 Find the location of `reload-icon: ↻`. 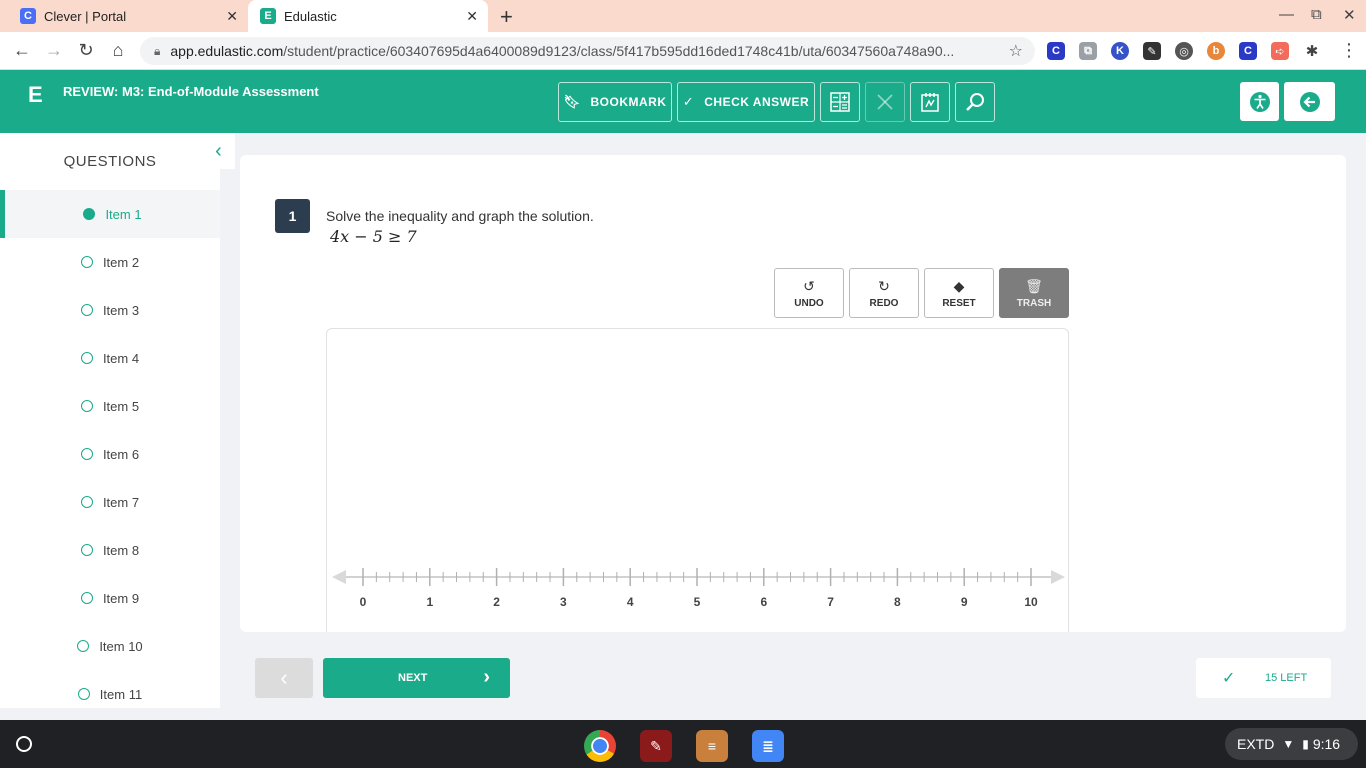

reload-icon: ↻ is located at coordinates (86, 50).